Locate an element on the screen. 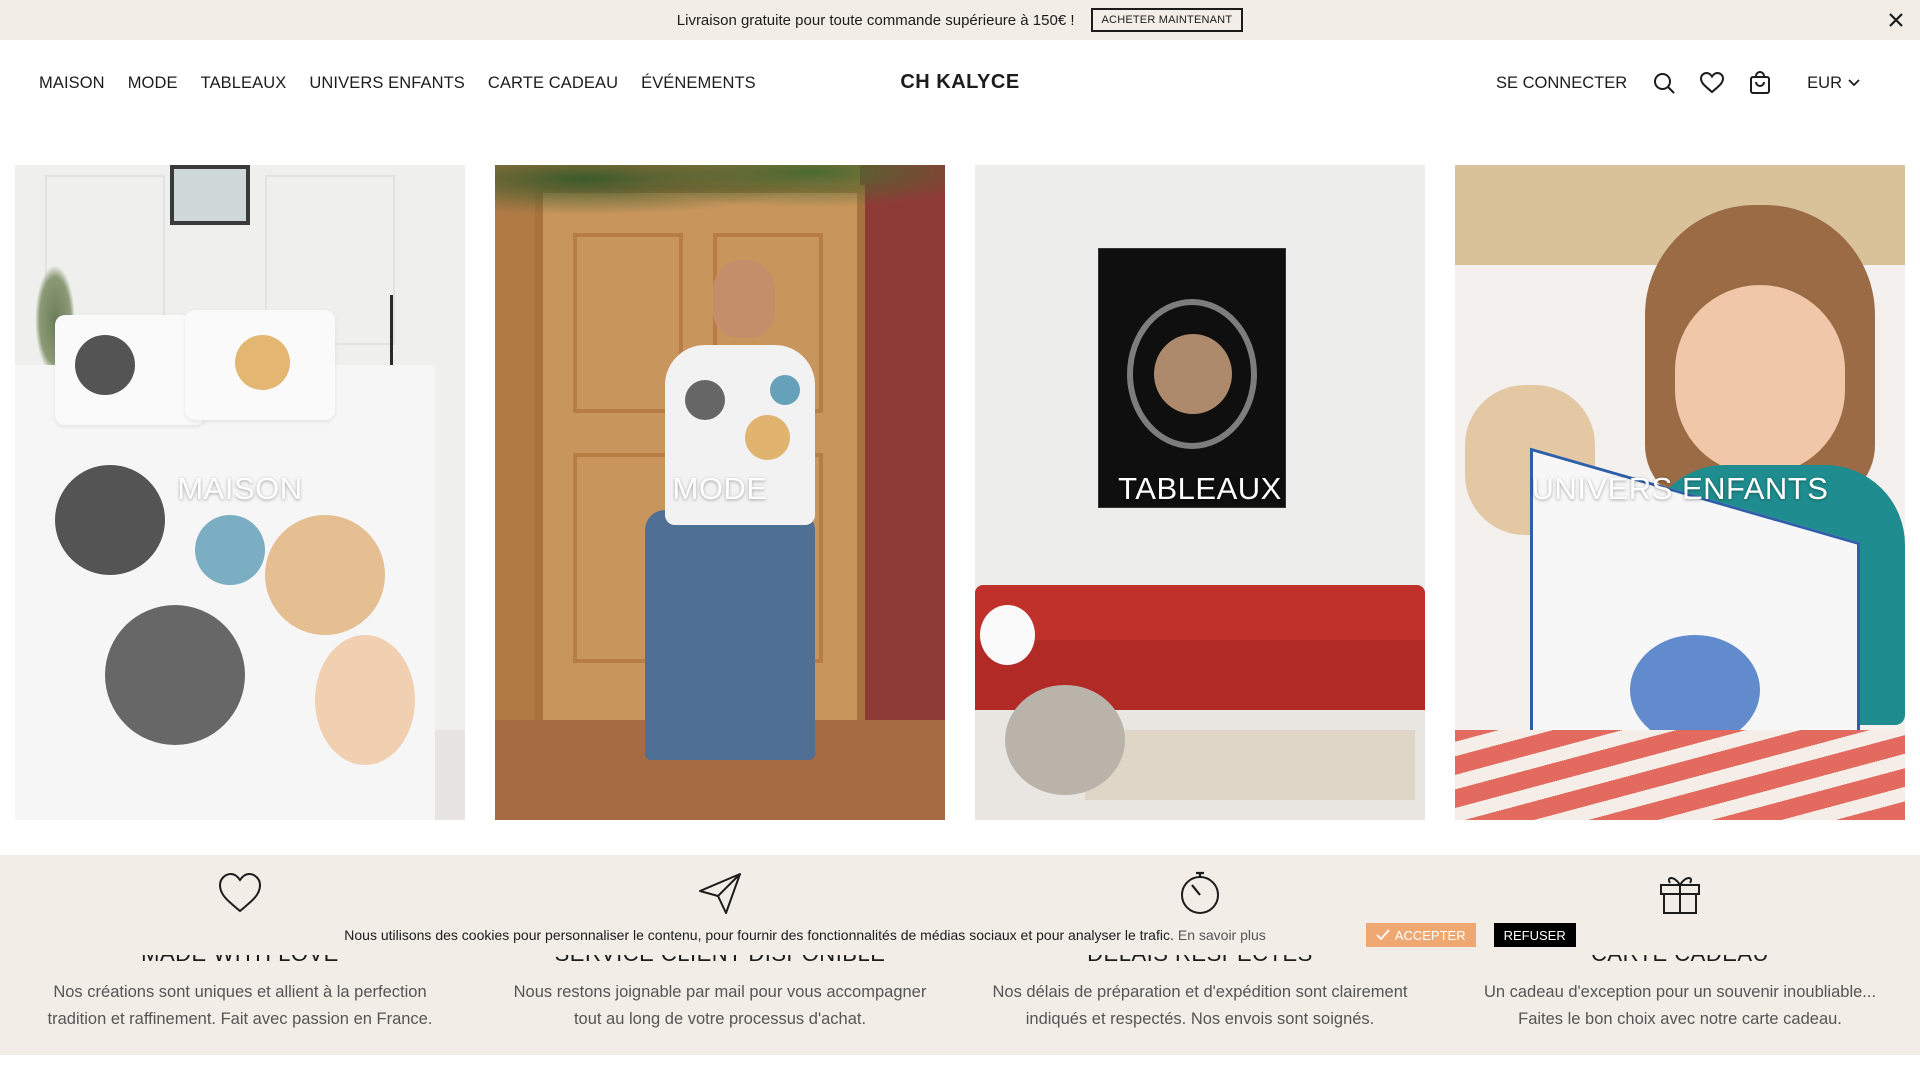 Image resolution: width=1920 pixels, height=1080 pixels. currency-label: EUR is located at coordinates (1824, 82).